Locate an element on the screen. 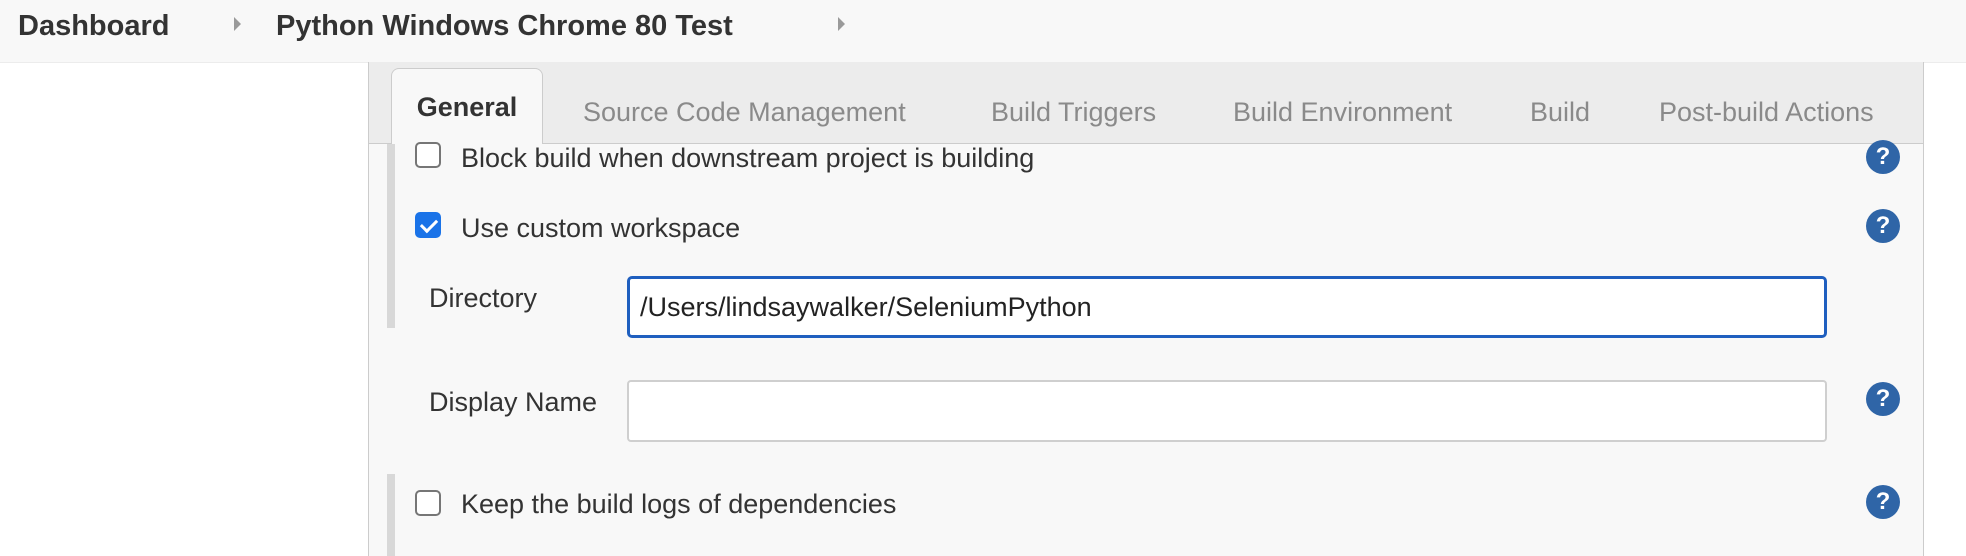  directory-label: Directory is located at coordinates (483, 298).